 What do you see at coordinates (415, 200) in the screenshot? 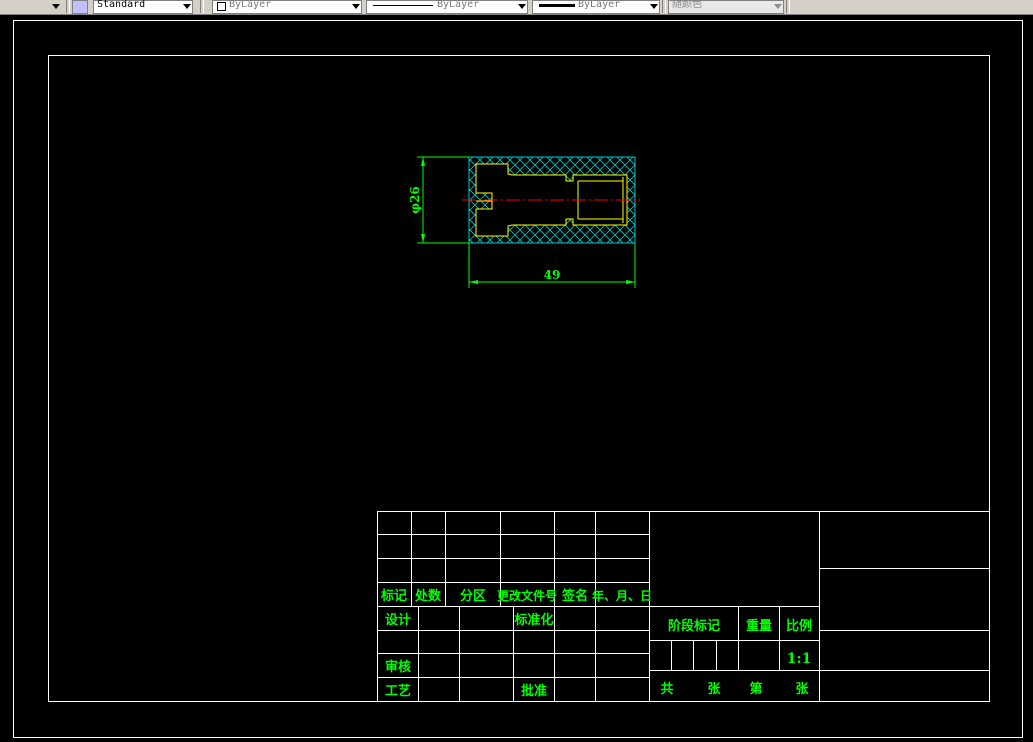
I see `diameter-dimension-text: φ26` at bounding box center [415, 200].